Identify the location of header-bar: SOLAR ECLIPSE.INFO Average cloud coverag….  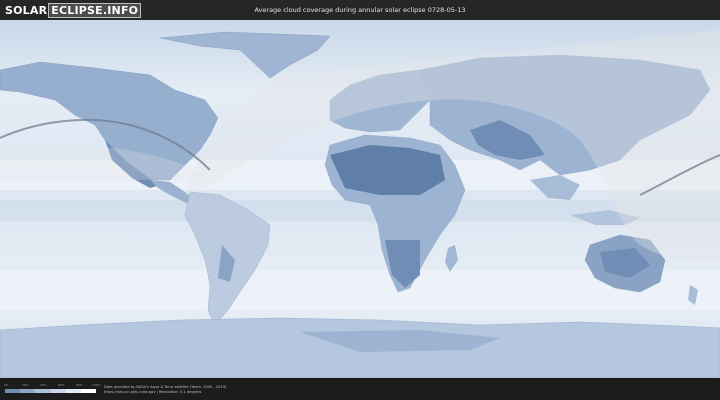
(360, 10).